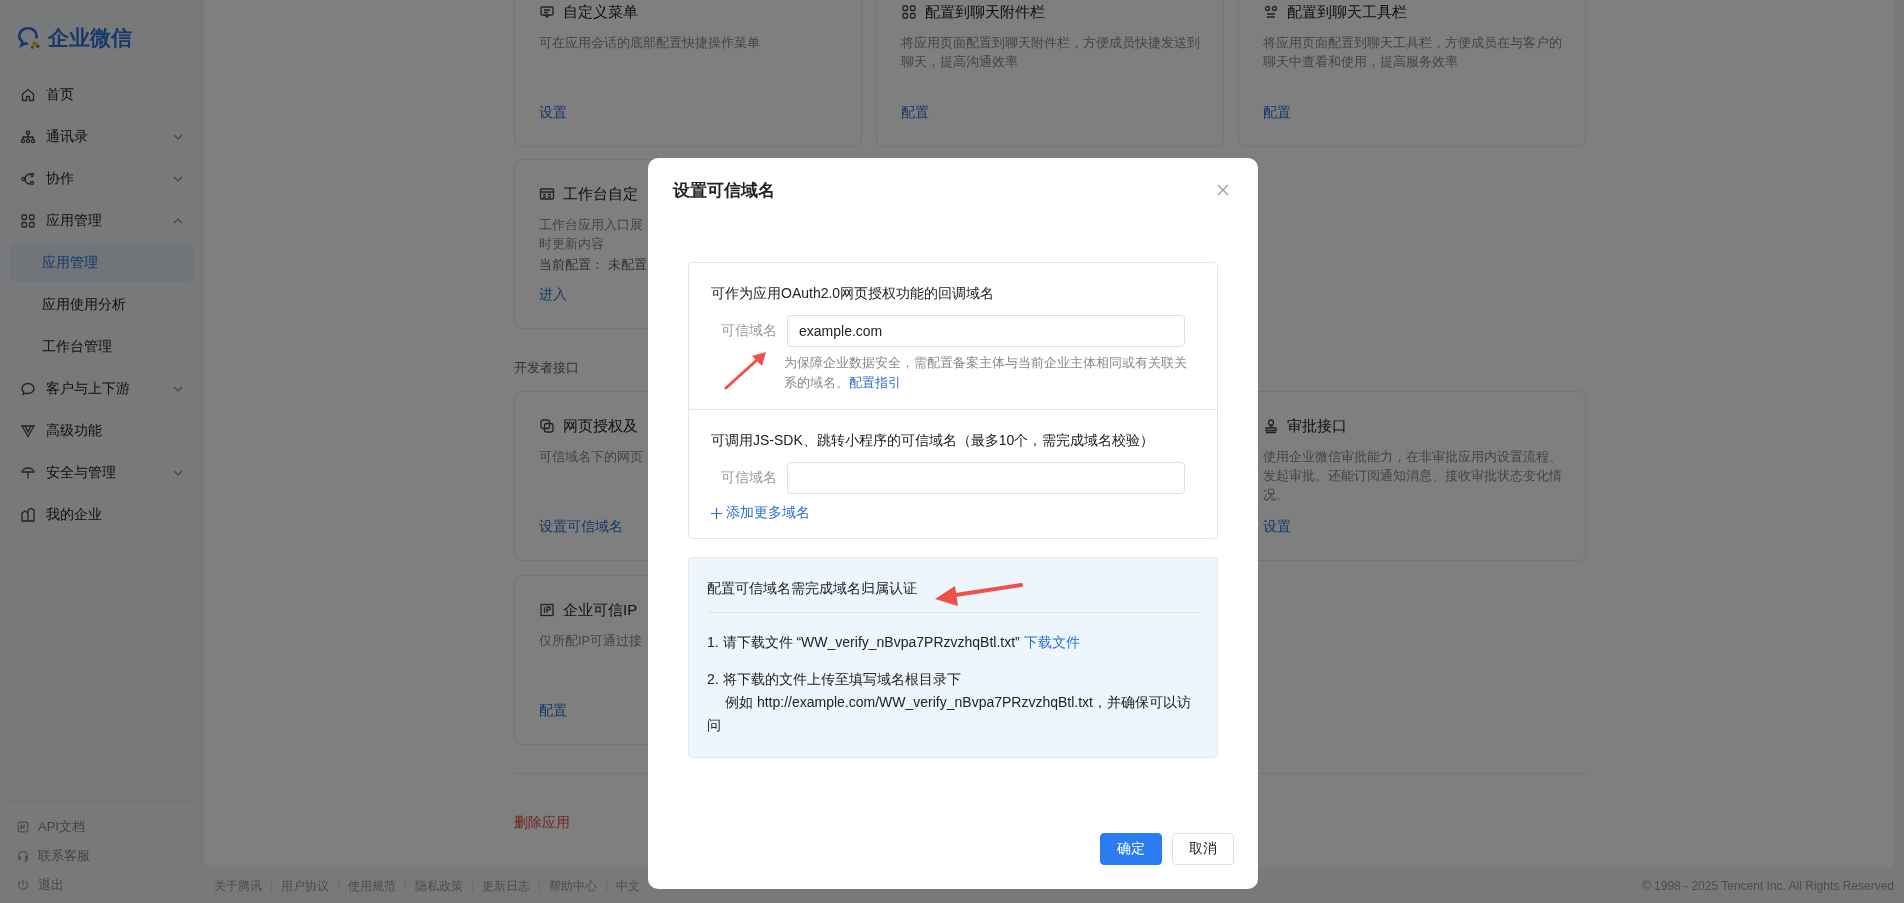 This screenshot has height=903, width=1904. I want to click on section-heading: 可作为应用OAuth2.0网页授权功能的回调域名, so click(853, 294).